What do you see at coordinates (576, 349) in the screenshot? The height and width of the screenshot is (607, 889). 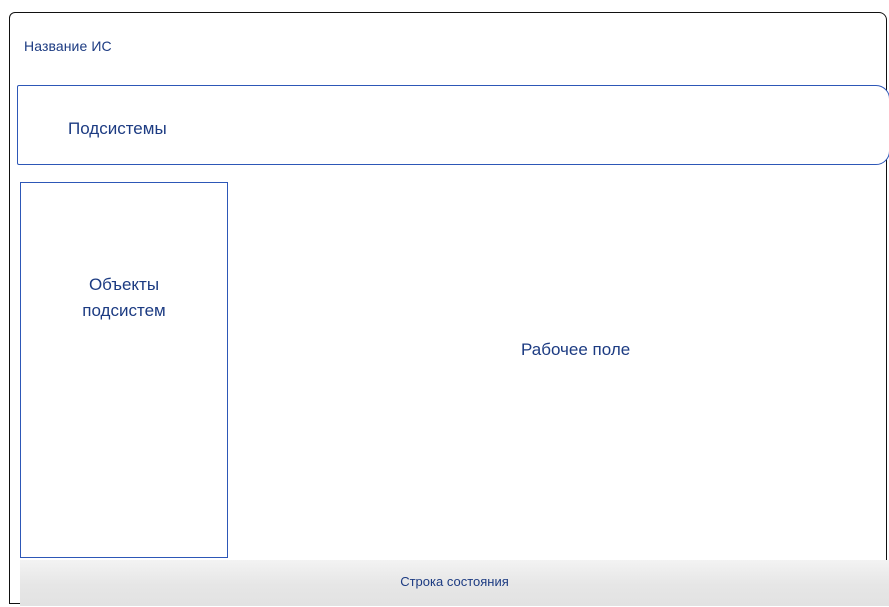 I see `workspace-label: Рабочее поле` at bounding box center [576, 349].